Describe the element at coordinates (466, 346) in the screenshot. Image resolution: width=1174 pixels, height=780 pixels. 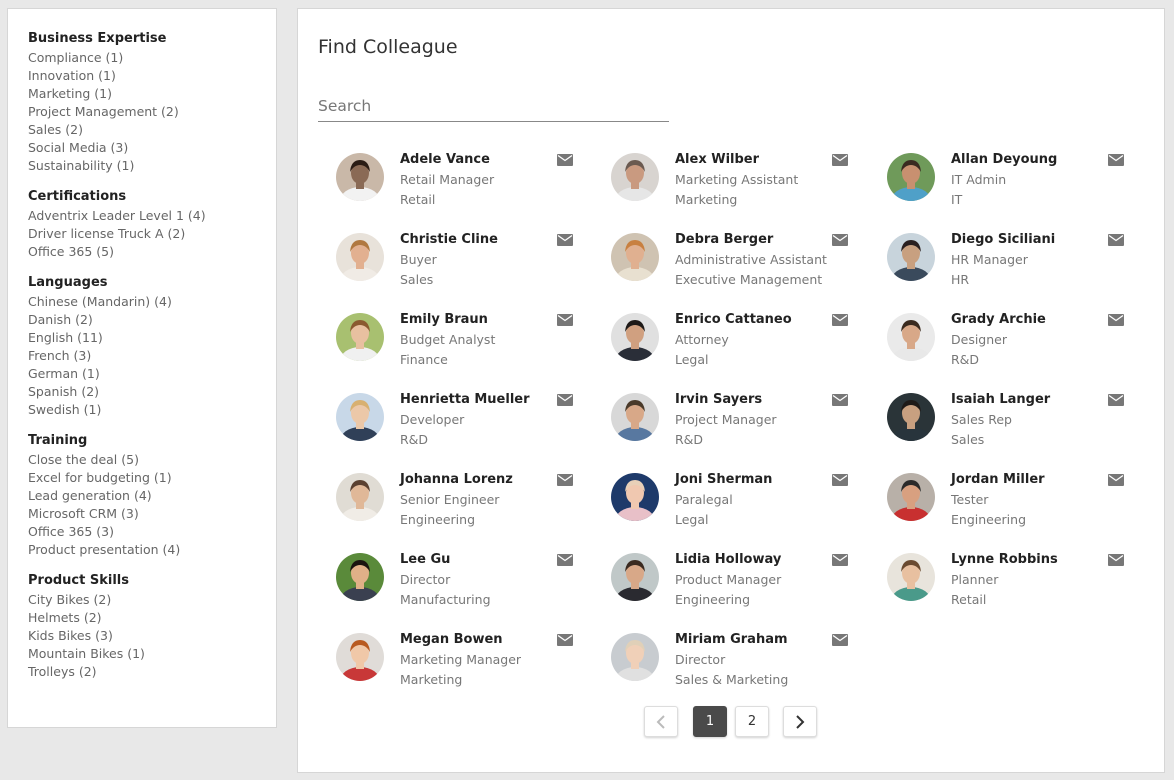
I see `person-card: Emily Braun Budget Analyst Finance` at that location.